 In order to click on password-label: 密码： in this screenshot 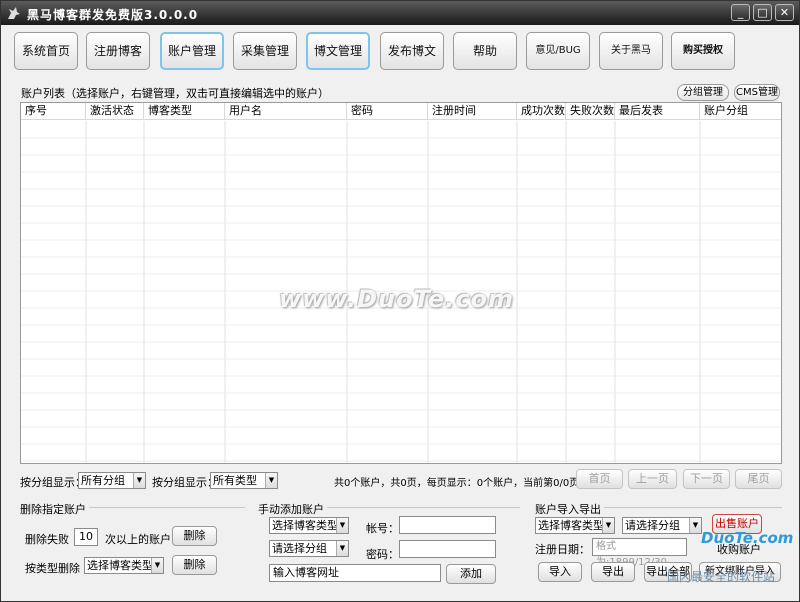, I will do `click(382, 554)`.